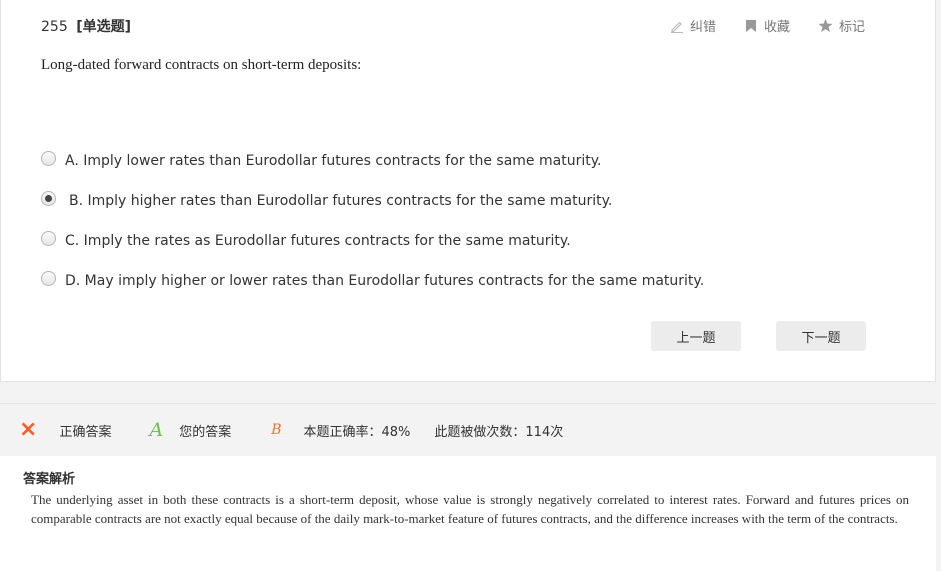 This screenshot has width=941, height=571. I want to click on report-error-label: 纠错, so click(702, 27).